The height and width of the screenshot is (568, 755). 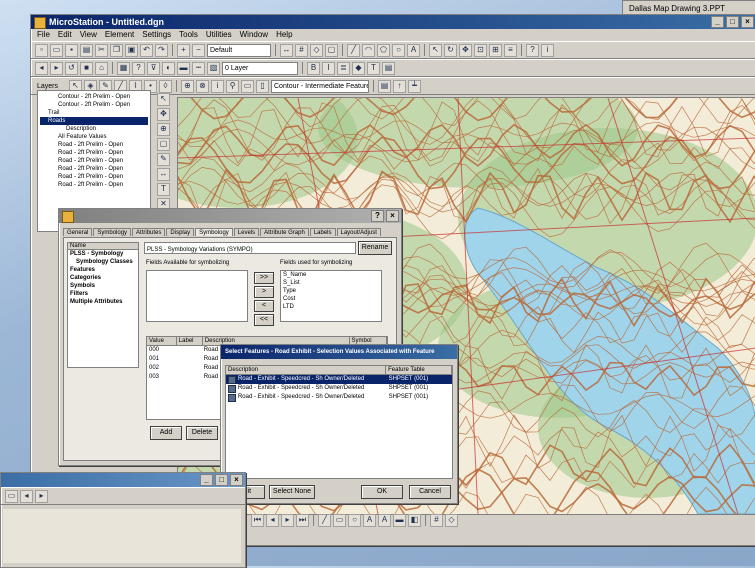 What do you see at coordinates (331, 291) in the screenshot?
I see `used-field-item: Type` at bounding box center [331, 291].